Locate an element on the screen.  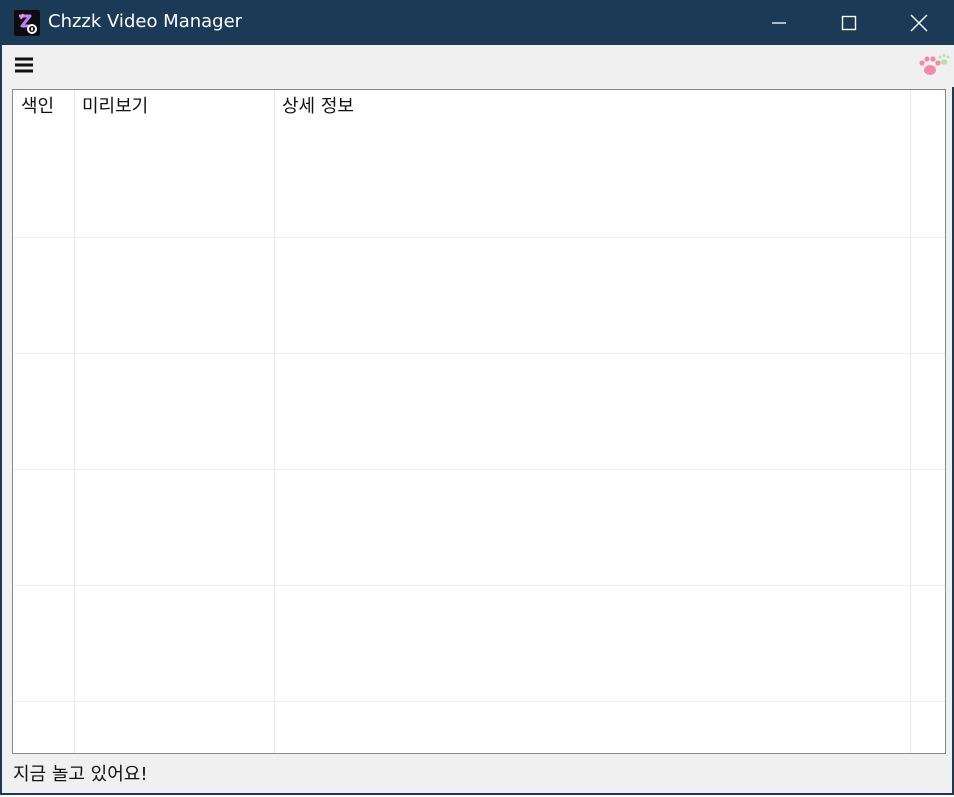
window-title: Chzzk Video Manager is located at coordinates (145, 21).